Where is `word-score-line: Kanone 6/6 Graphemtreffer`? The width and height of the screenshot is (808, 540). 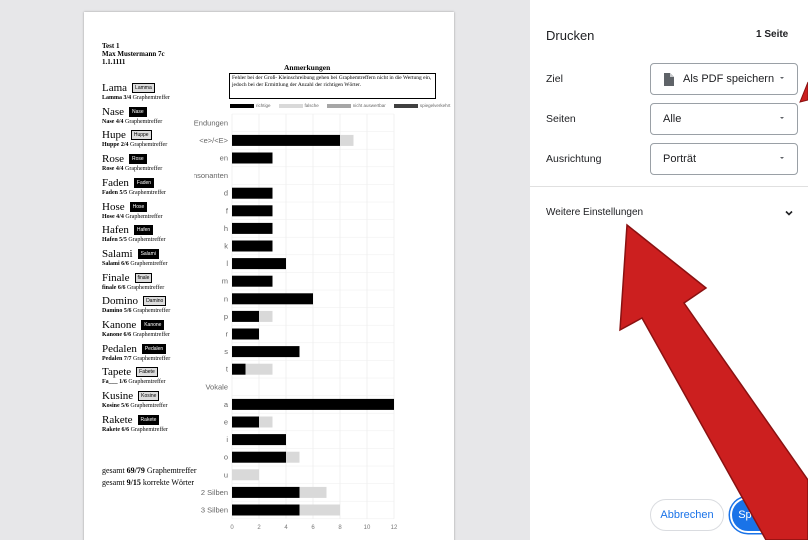 word-score-line: Kanone 6/6 Graphemtreffer is located at coordinates (136, 335).